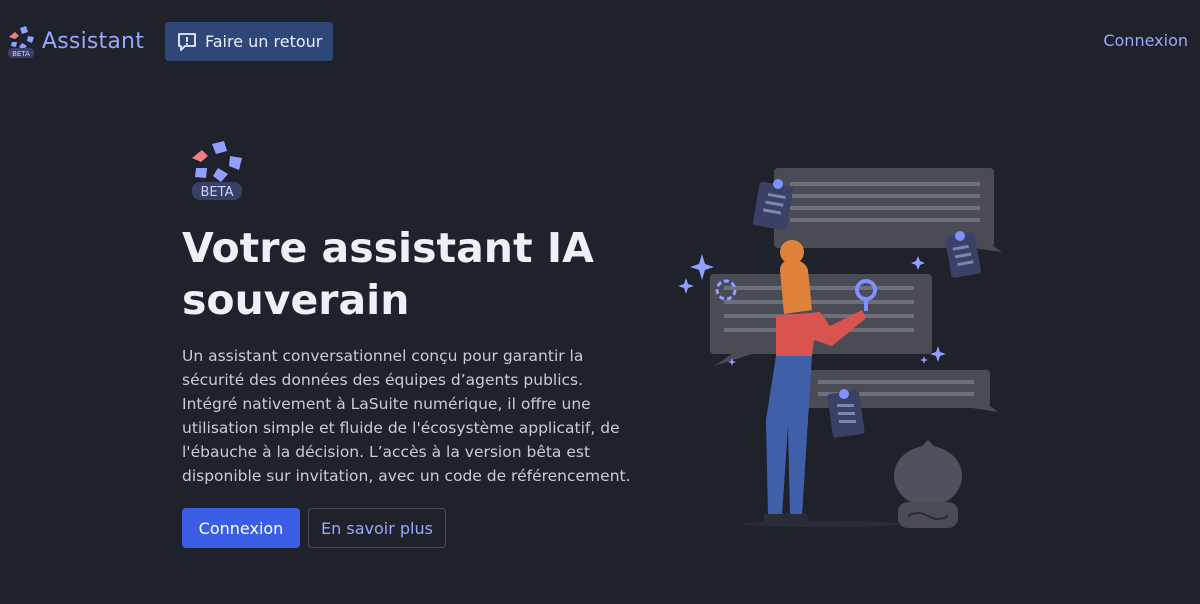  I want to click on title-line-2: souverain, so click(296, 300).